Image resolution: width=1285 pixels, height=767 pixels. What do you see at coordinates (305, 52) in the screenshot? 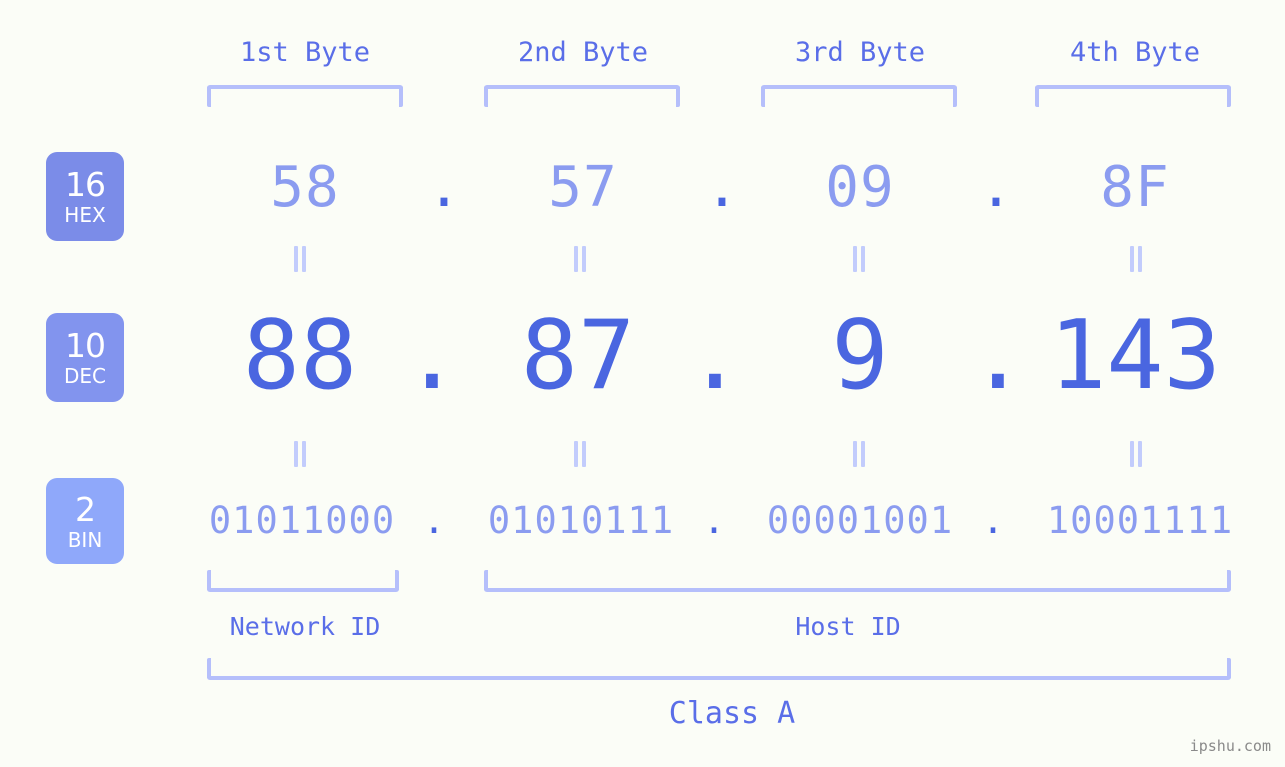
I see `byte-header-1: 1st Byte` at bounding box center [305, 52].